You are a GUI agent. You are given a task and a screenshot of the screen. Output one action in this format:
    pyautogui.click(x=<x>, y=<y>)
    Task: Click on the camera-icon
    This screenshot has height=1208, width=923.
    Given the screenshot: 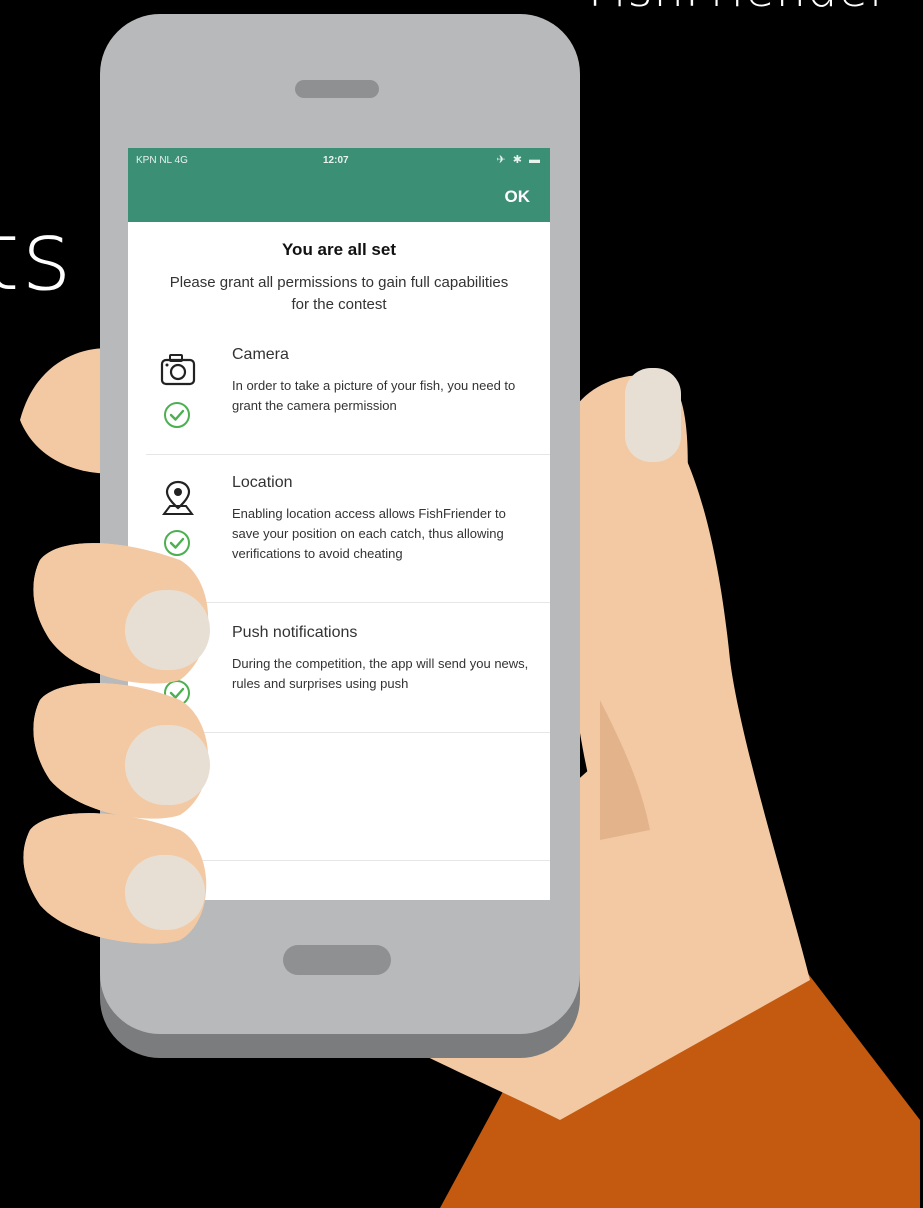 What is the action you would take?
    pyautogui.click(x=178, y=370)
    